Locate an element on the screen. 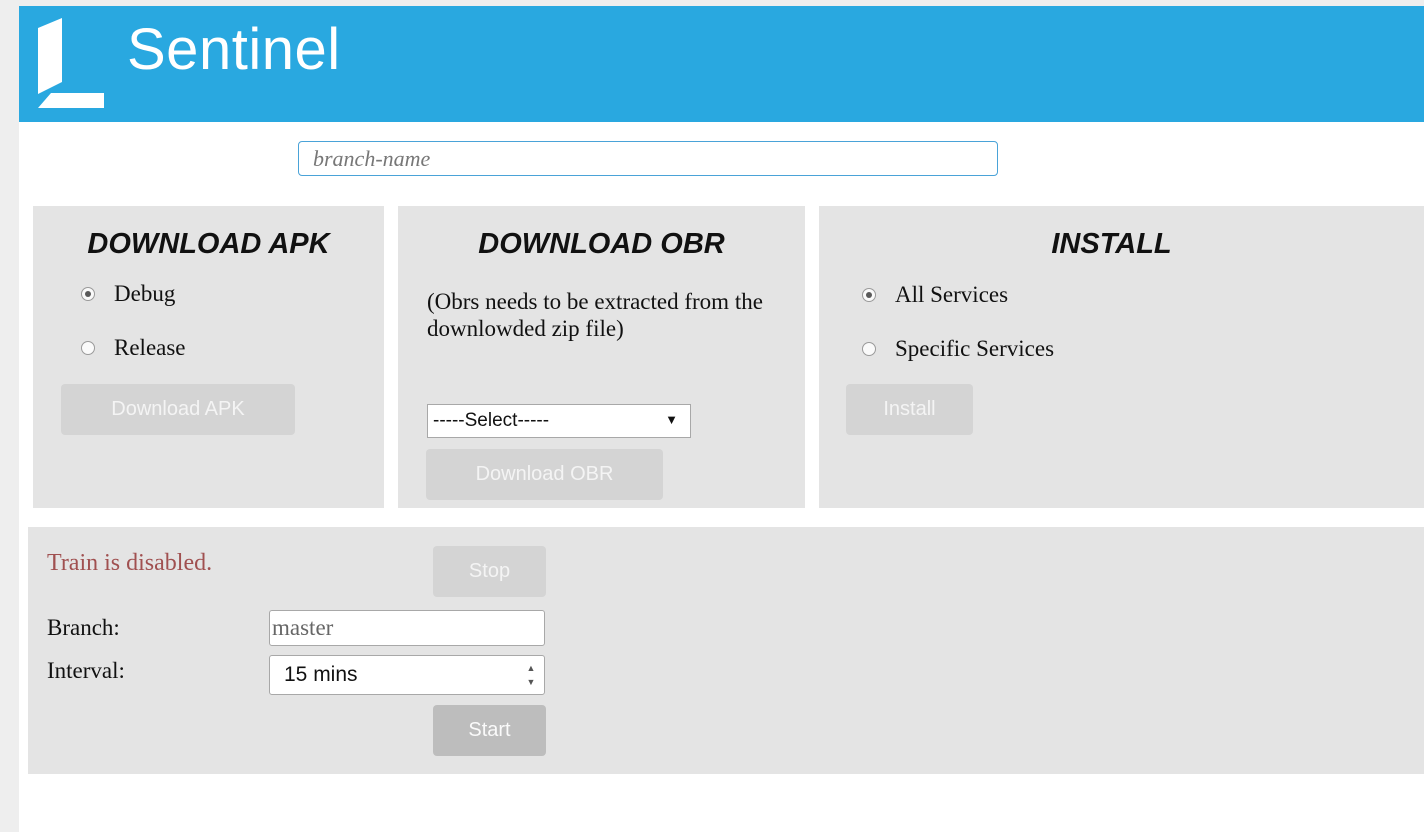  interval-input: 15 mins ▲ ▼ is located at coordinates (407, 675).